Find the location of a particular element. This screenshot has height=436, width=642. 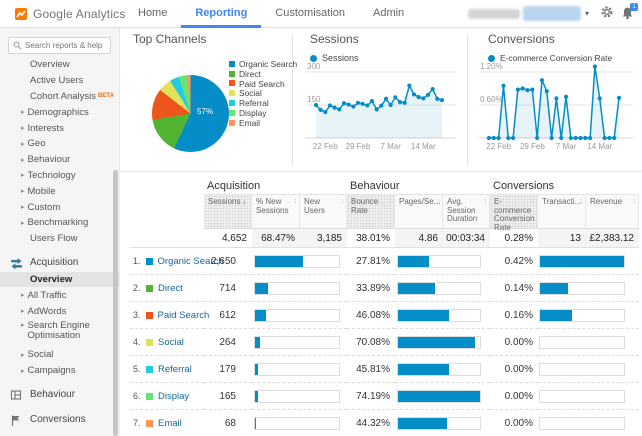

column-header-7: E-commerce Conversion Rate ↕ is located at coordinates (514, 213).